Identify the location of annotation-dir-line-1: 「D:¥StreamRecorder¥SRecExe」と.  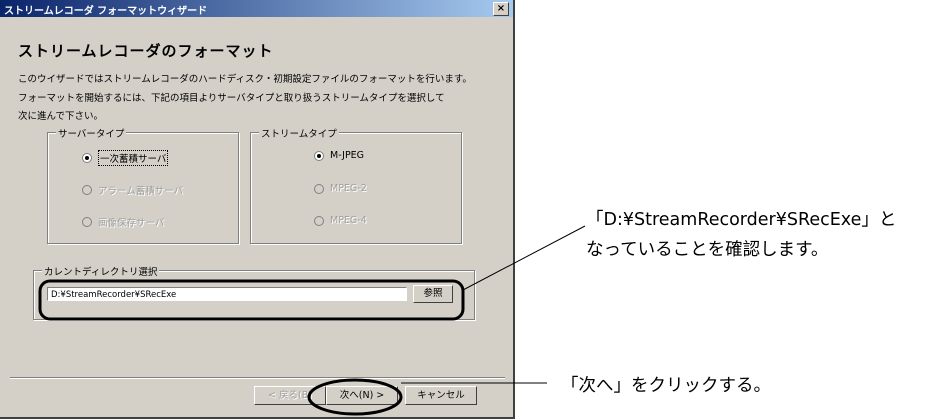
(741, 220).